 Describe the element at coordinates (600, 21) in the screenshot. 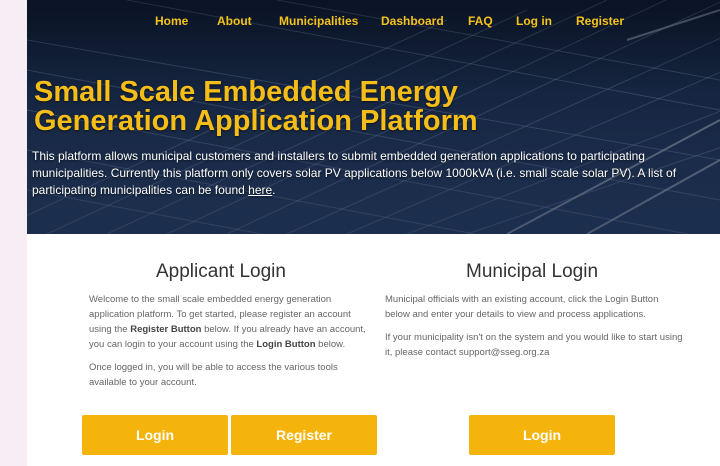

I see `nav-register: Register` at that location.